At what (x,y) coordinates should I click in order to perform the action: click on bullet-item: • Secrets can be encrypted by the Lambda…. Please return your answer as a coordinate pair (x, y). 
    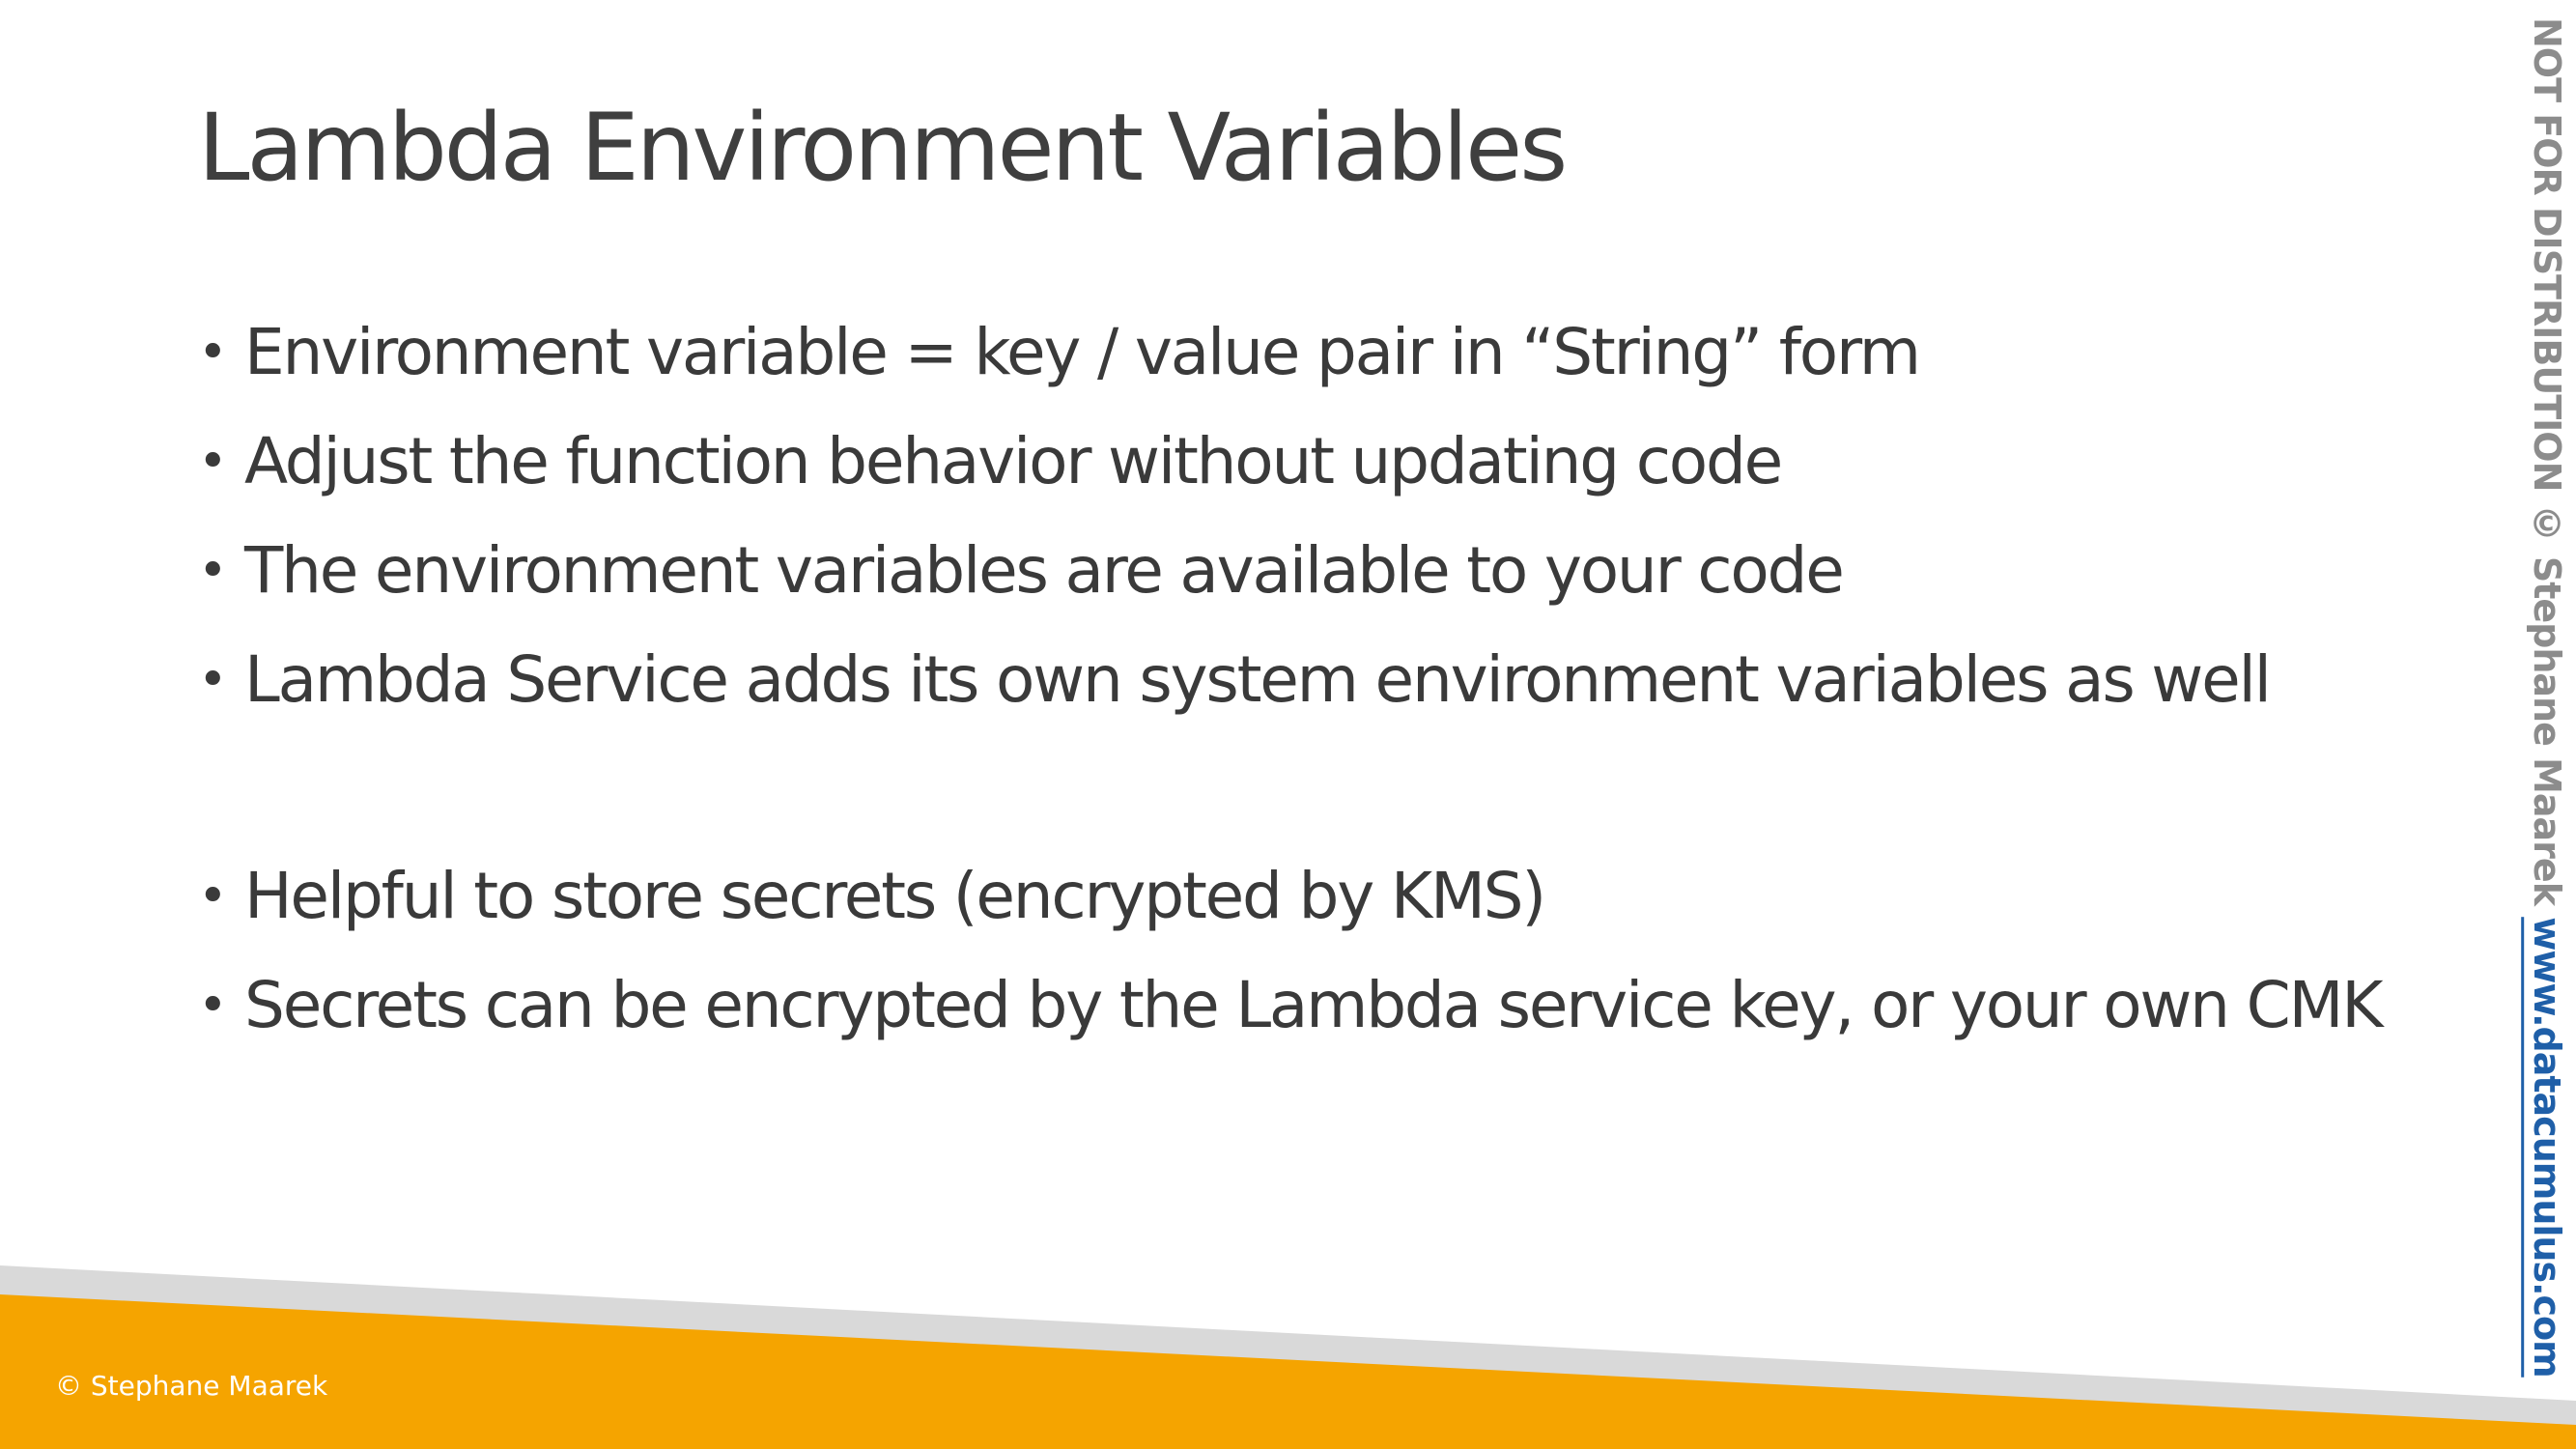
    Looking at the image, I should click on (1309, 1011).